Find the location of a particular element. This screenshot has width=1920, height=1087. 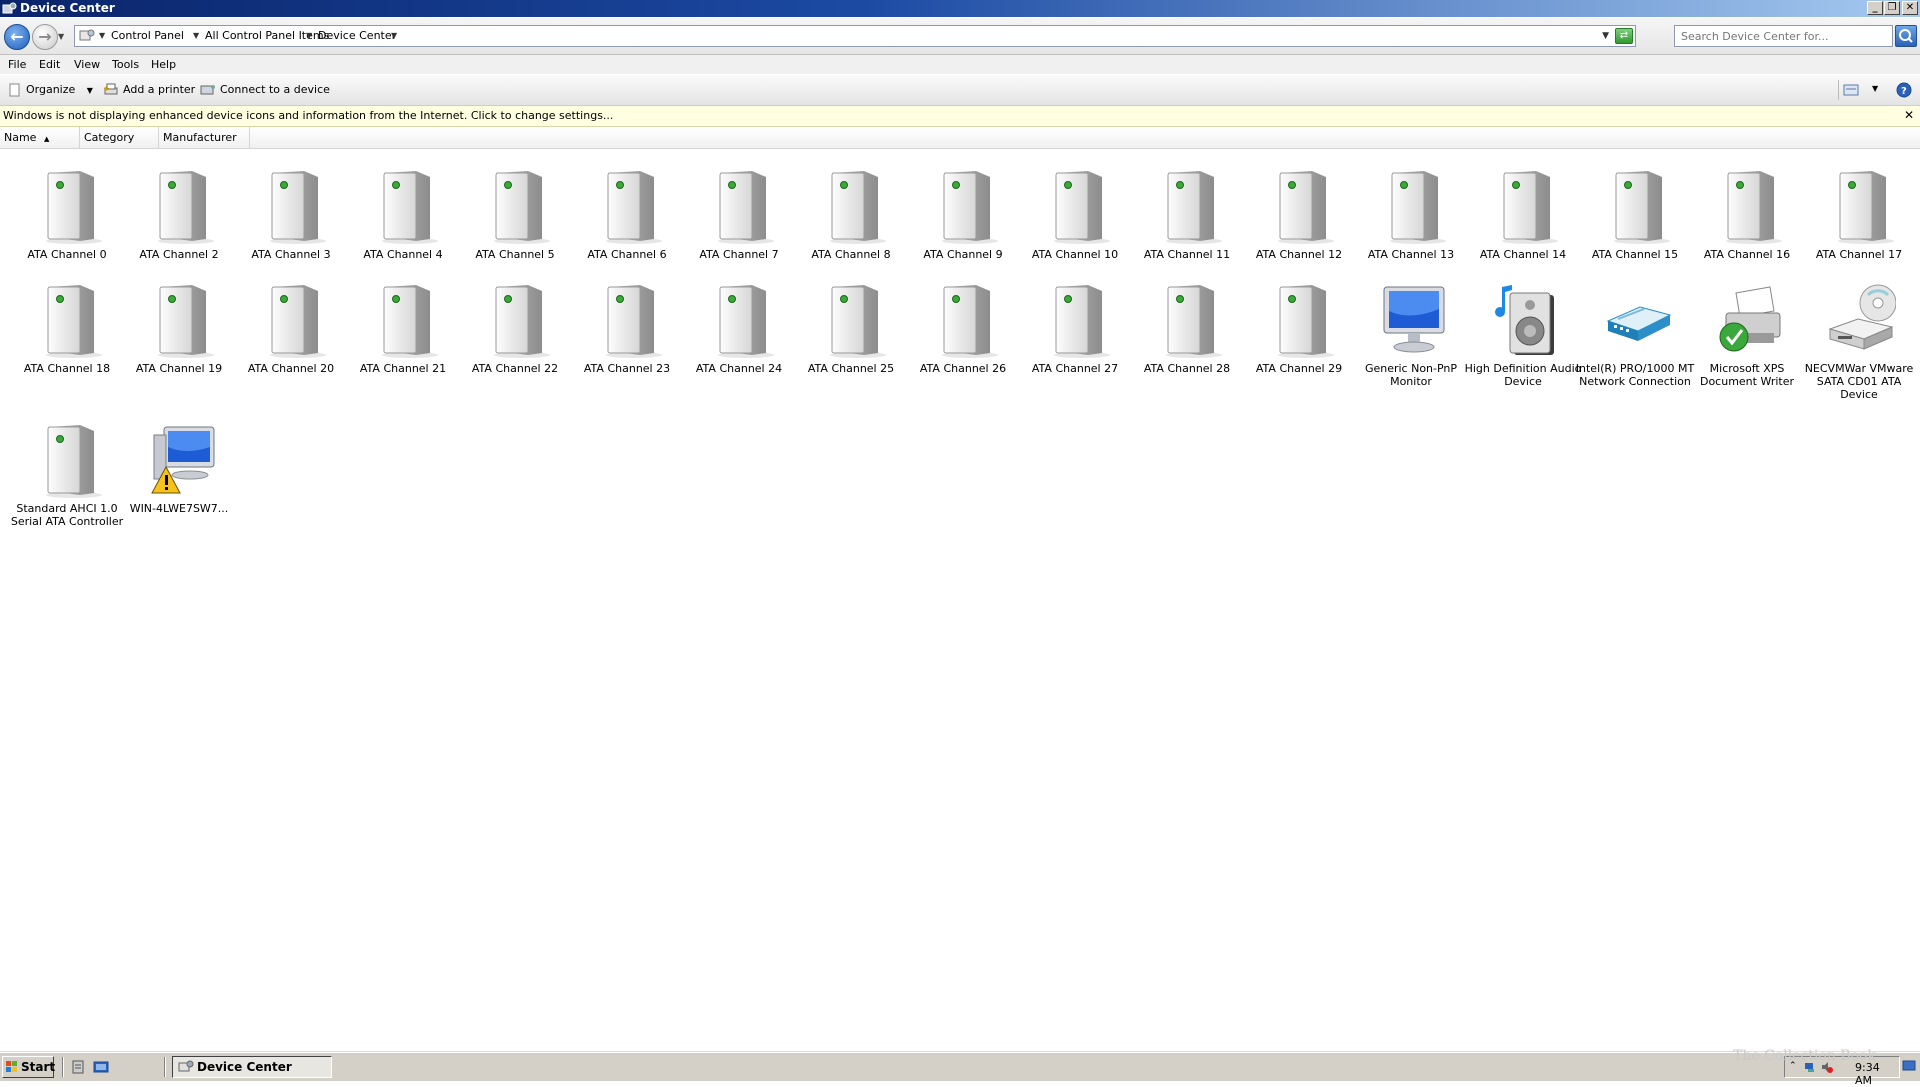

device-tile: ATA Channel 5 is located at coordinates (515, 209).